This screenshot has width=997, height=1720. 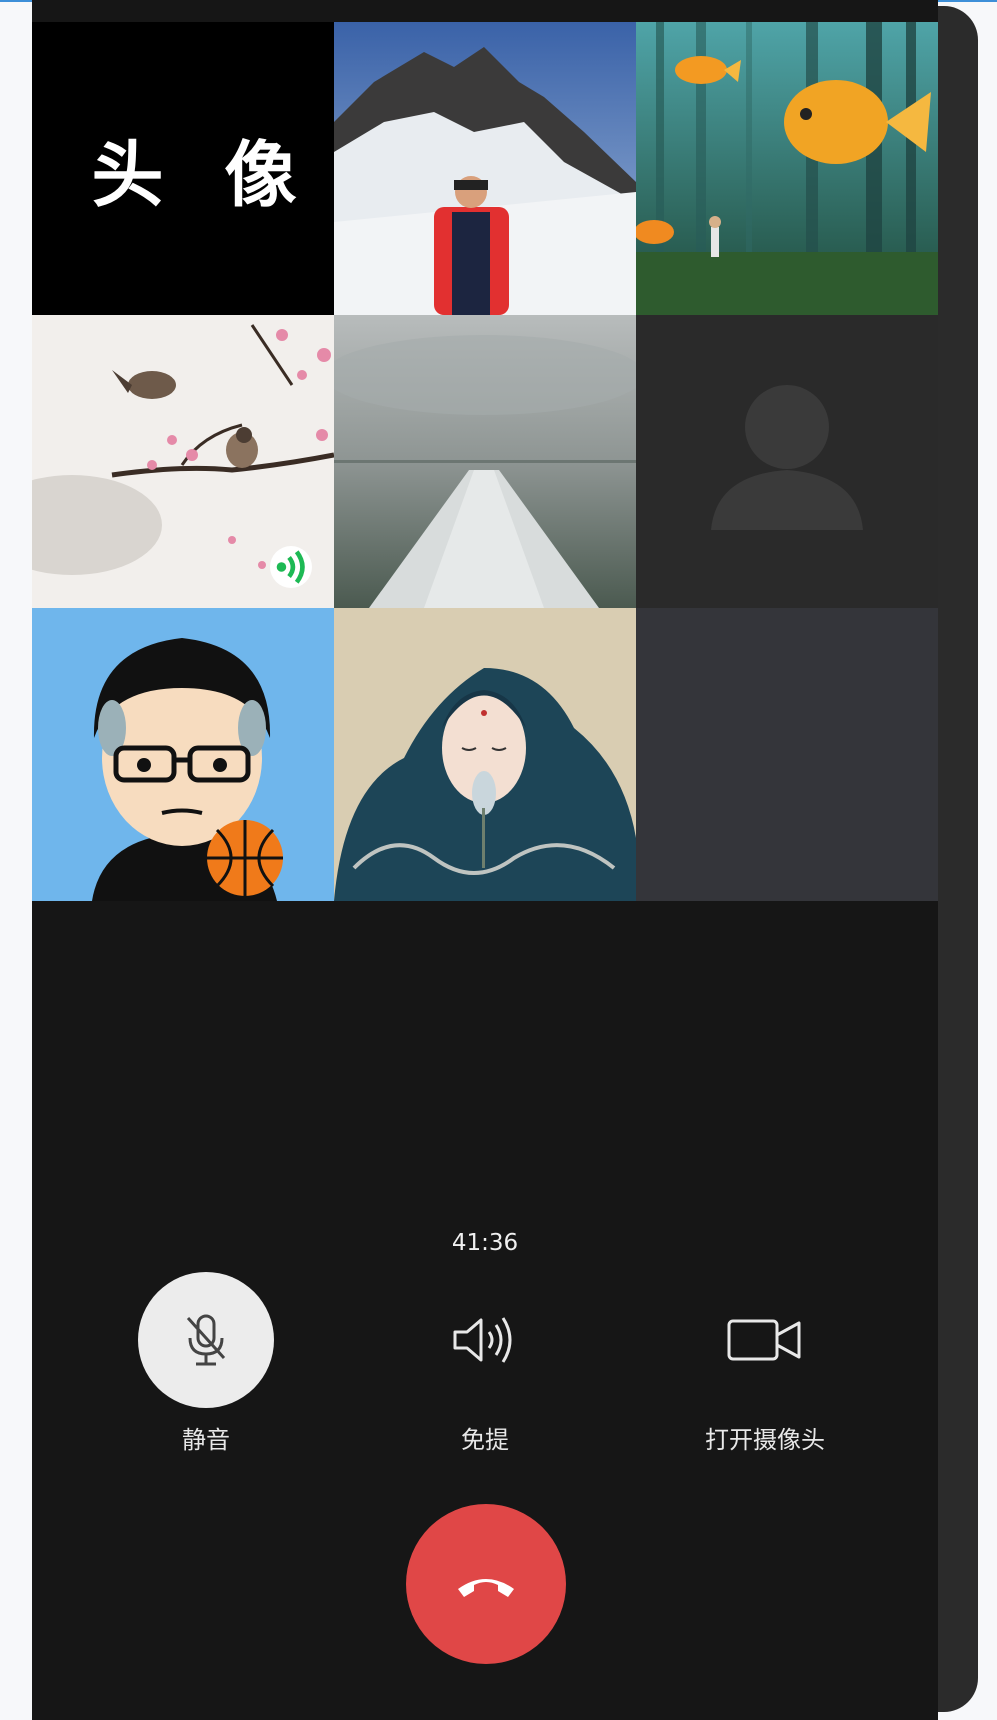 I want to click on mute-button, so click(x=206, y=1340).